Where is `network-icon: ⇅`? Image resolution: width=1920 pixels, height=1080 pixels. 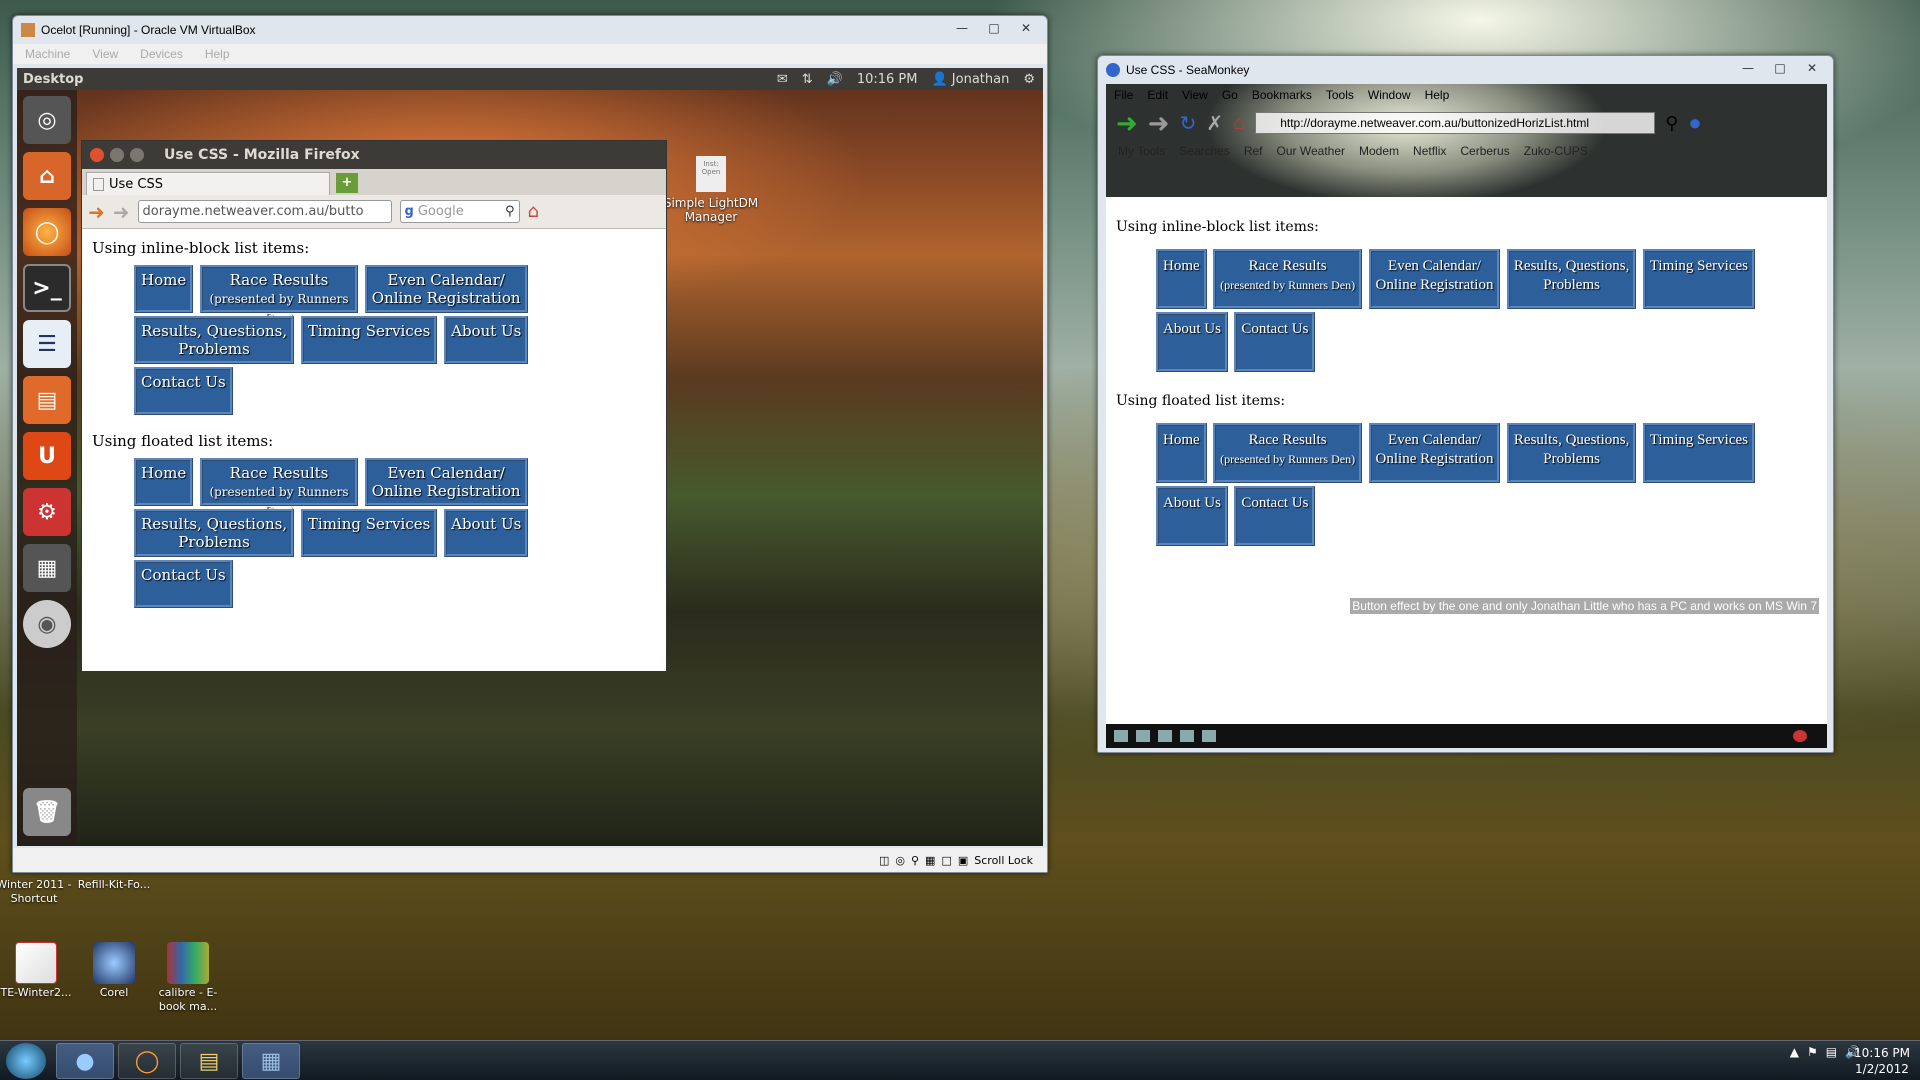 network-icon: ⇅ is located at coordinates (807, 79).